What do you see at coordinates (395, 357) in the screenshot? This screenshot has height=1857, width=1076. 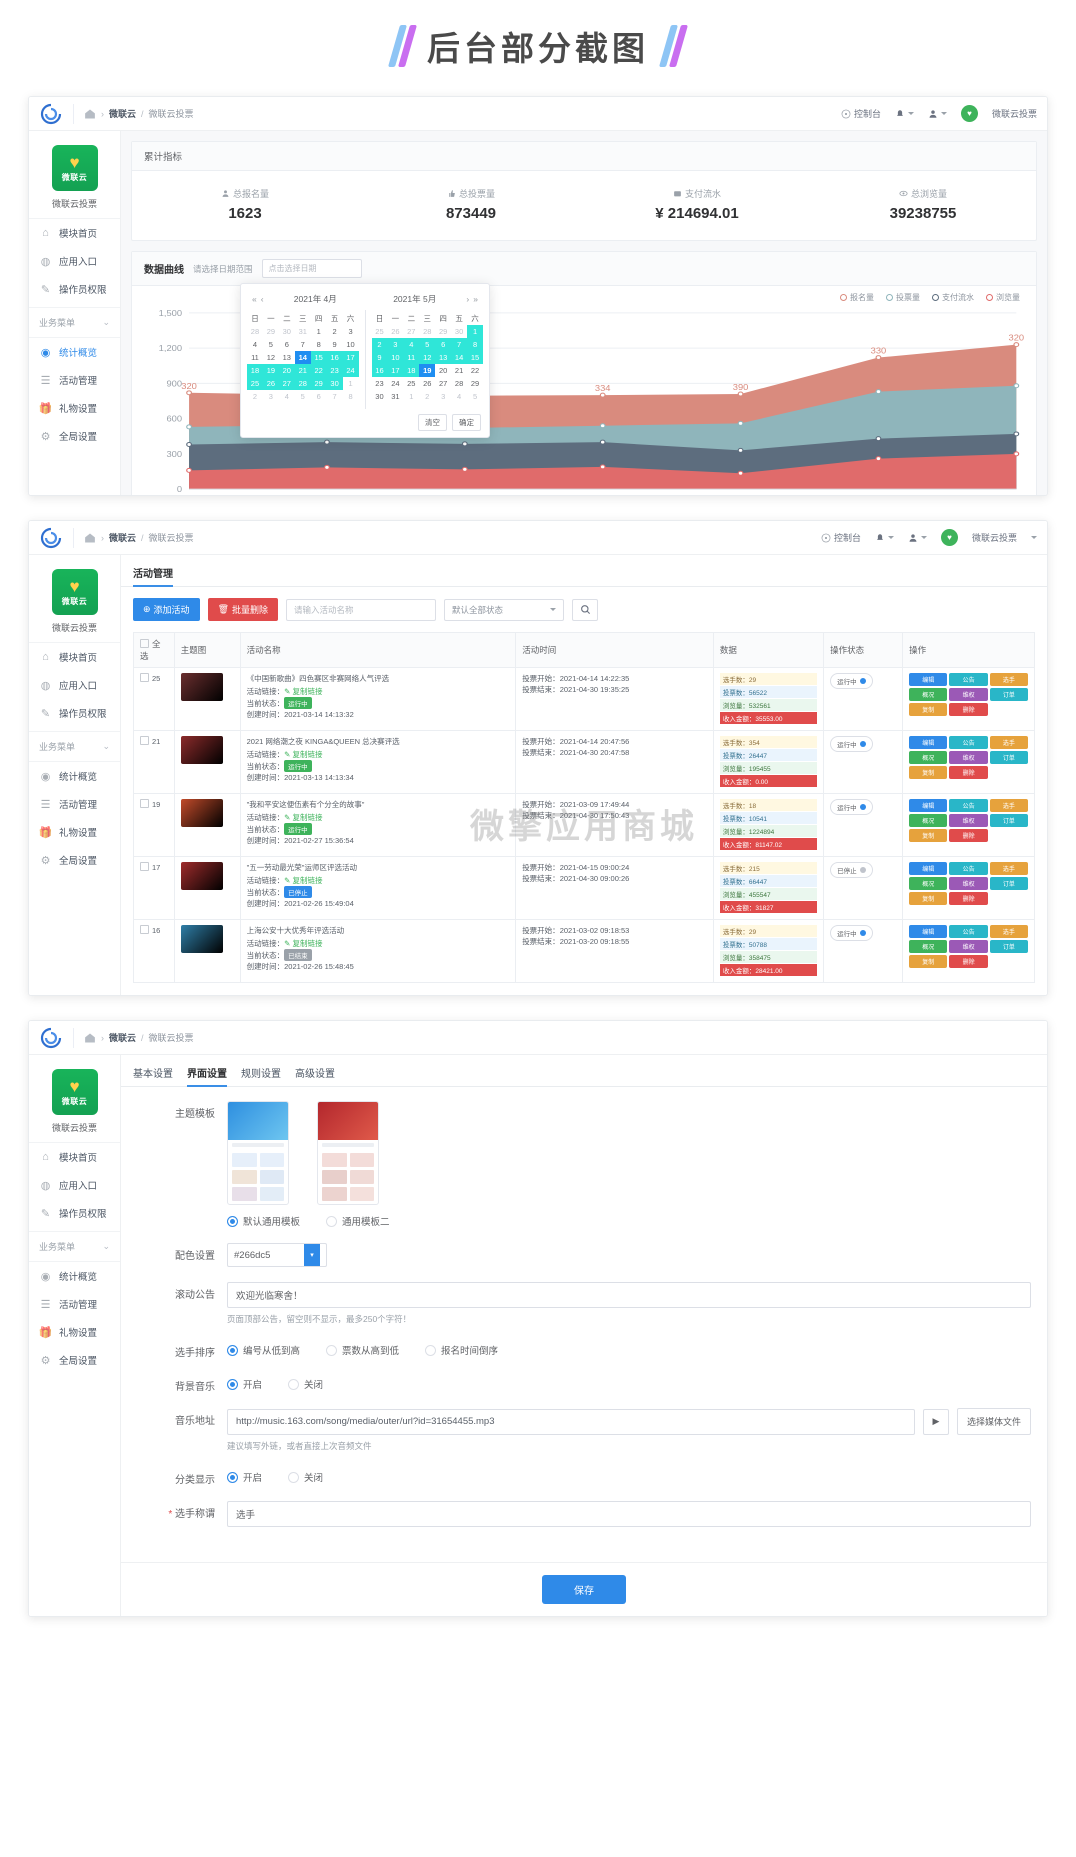 I see `day-cell: 10` at bounding box center [395, 357].